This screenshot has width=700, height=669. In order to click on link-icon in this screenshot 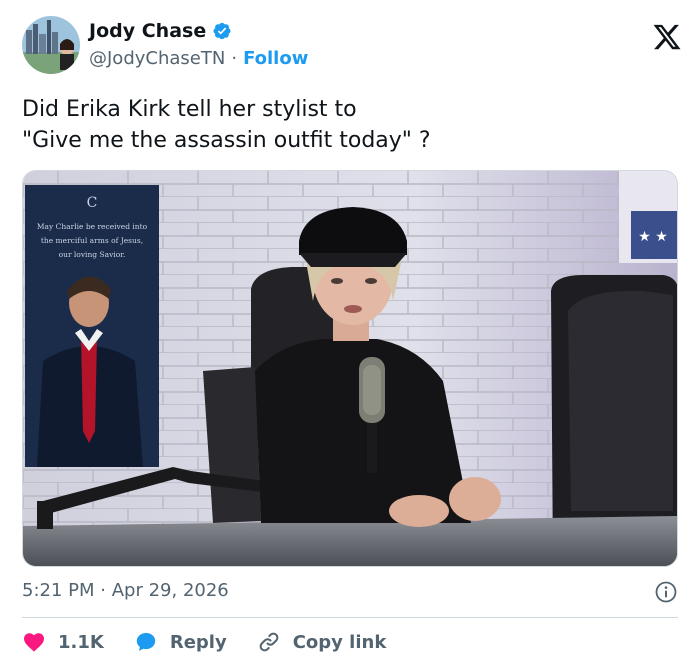, I will do `click(269, 642)`.